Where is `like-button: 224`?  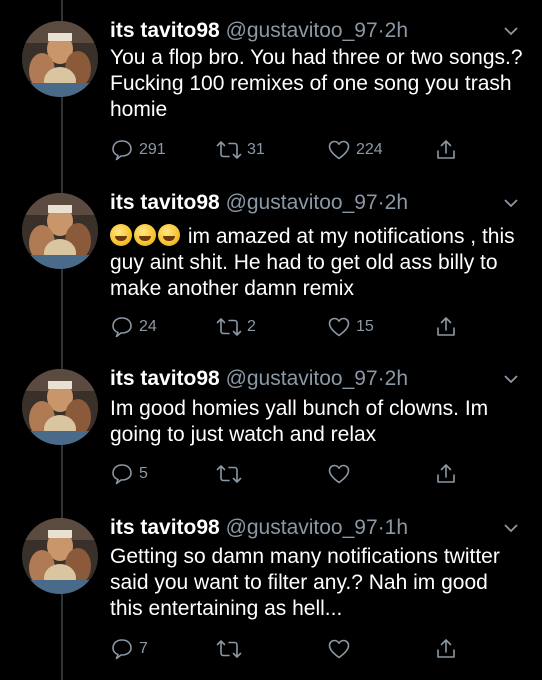
like-button: 224 is located at coordinates (355, 150).